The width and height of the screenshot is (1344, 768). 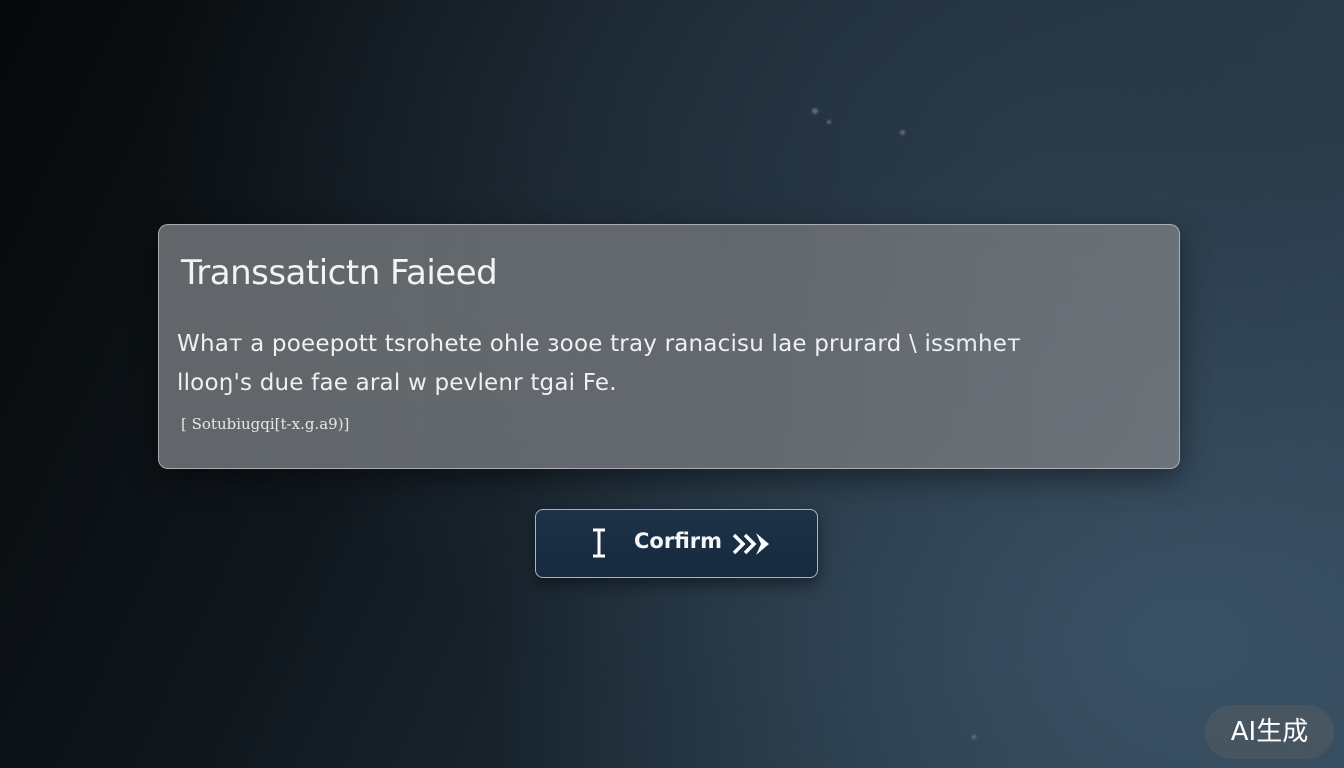 I want to click on double-chevron-right-icon, so click(x=750, y=544).